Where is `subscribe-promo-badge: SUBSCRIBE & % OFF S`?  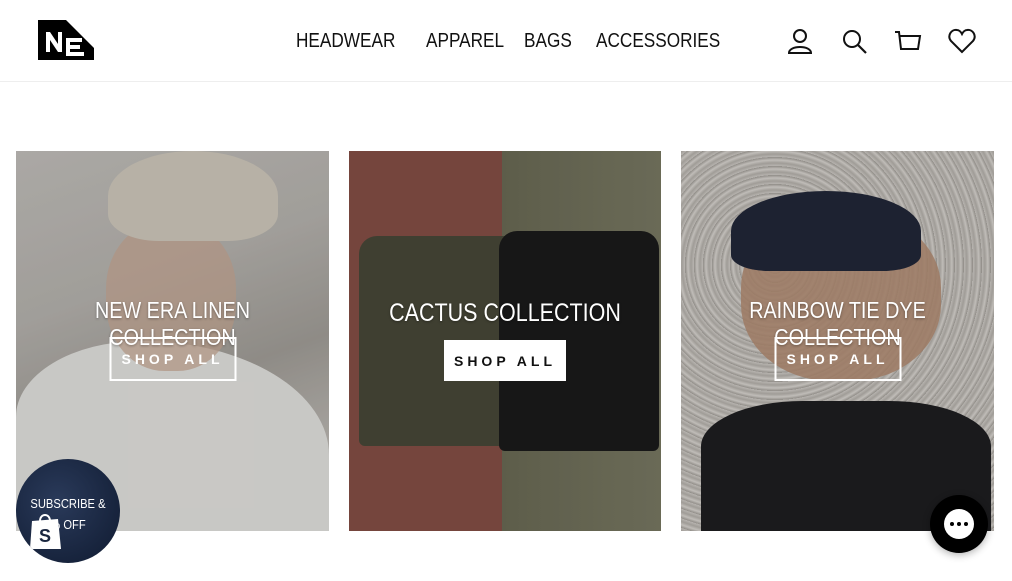 subscribe-promo-badge: SUBSCRIBE & % OFF S is located at coordinates (68, 511).